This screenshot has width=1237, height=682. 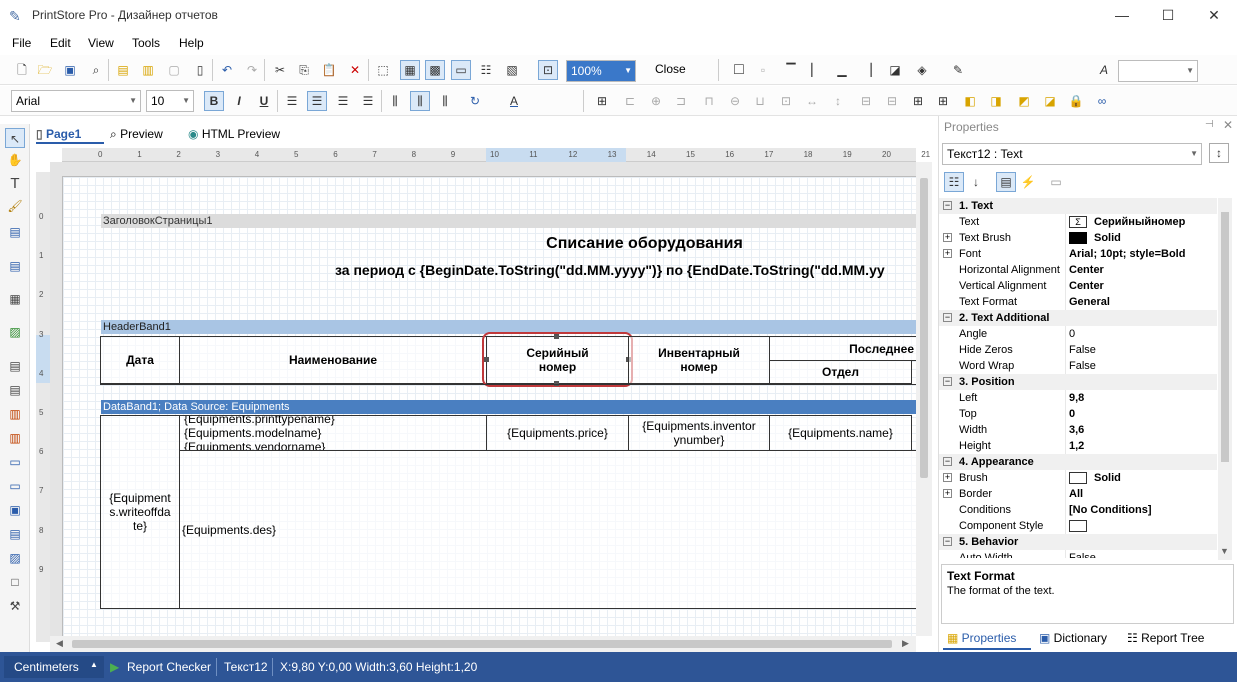 I want to click on align-middles-icon: ⊖, so click(x=735, y=101).